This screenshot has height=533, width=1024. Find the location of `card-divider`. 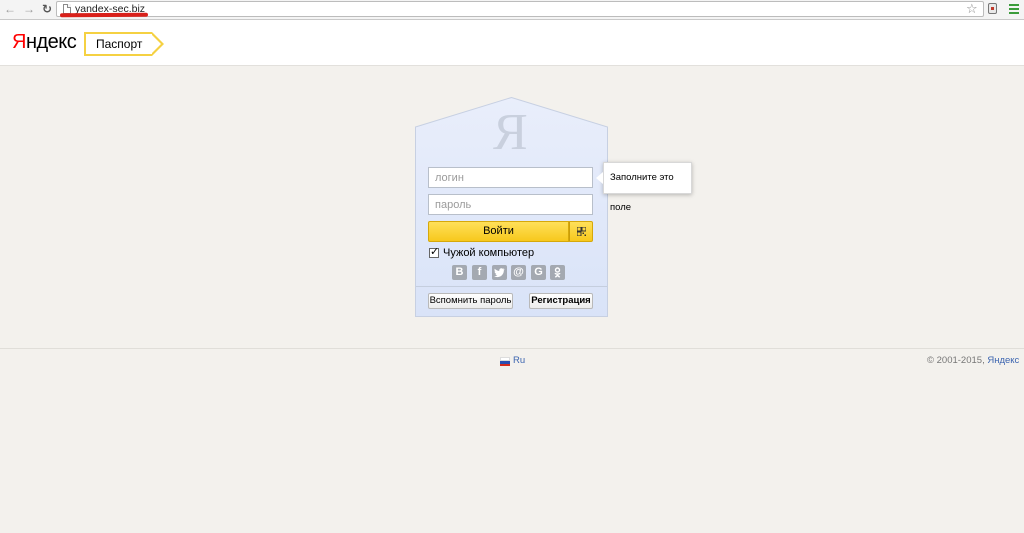

card-divider is located at coordinates (511, 286).